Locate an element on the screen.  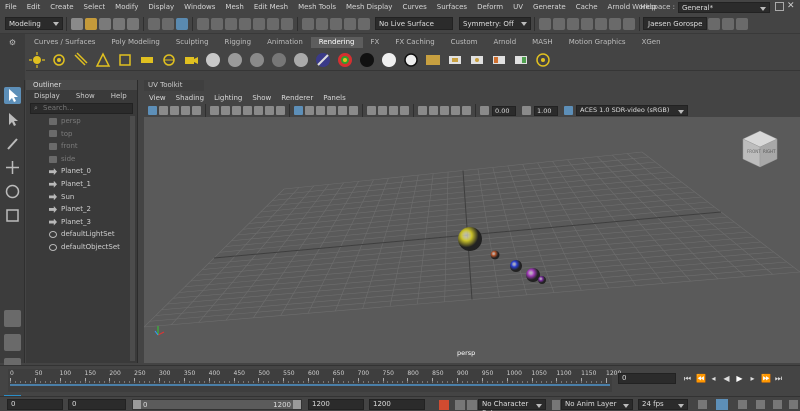
motion-blur-icon is located at coordinates (382, 110).